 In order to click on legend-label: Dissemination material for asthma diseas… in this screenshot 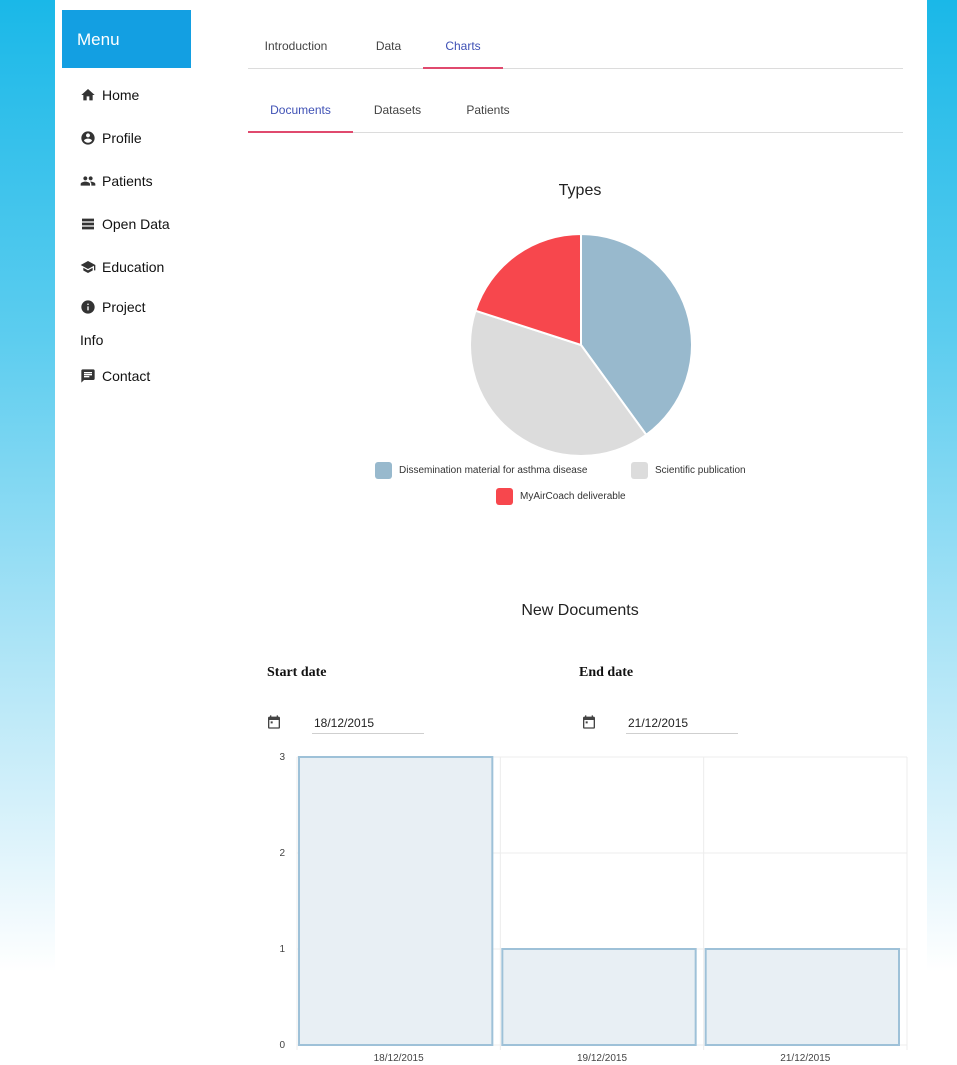, I will do `click(493, 470)`.